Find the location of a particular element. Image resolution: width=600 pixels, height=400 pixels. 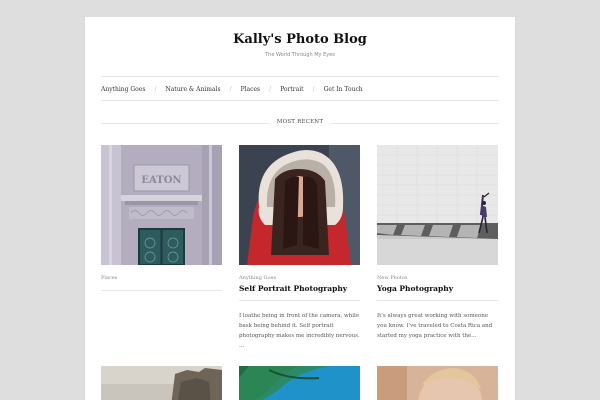

post-title: Self Portrait Photography is located at coordinates (299, 288).